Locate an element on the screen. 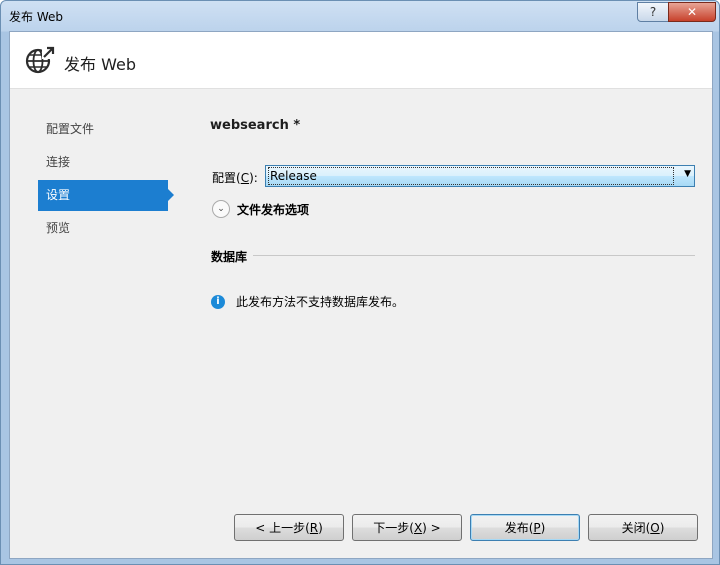  configuration-select: Release ▼ is located at coordinates (480, 176).